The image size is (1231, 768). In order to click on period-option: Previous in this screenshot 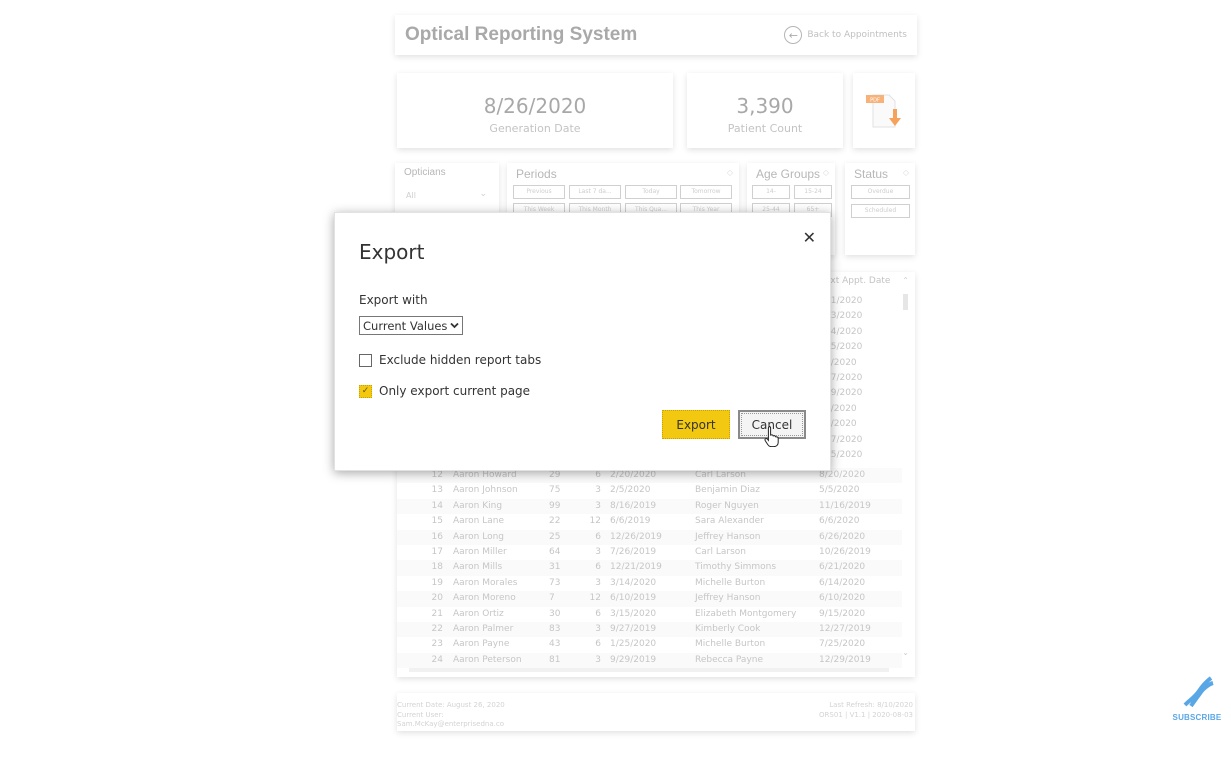, I will do `click(539, 192)`.